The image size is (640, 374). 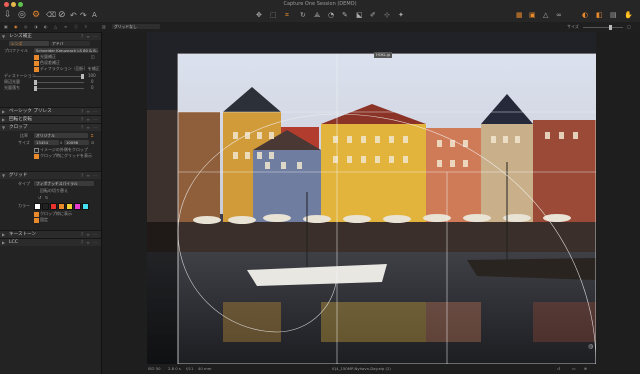 What do you see at coordinates (92, 75) in the screenshot?
I see `distortion-value: 100` at bounding box center [92, 75].